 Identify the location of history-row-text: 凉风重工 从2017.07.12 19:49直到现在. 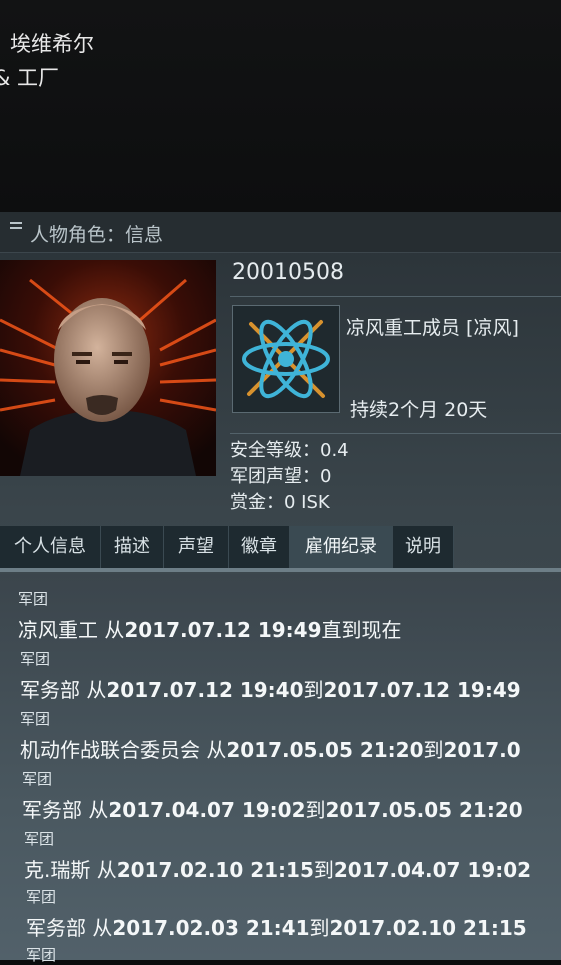
(210, 628).